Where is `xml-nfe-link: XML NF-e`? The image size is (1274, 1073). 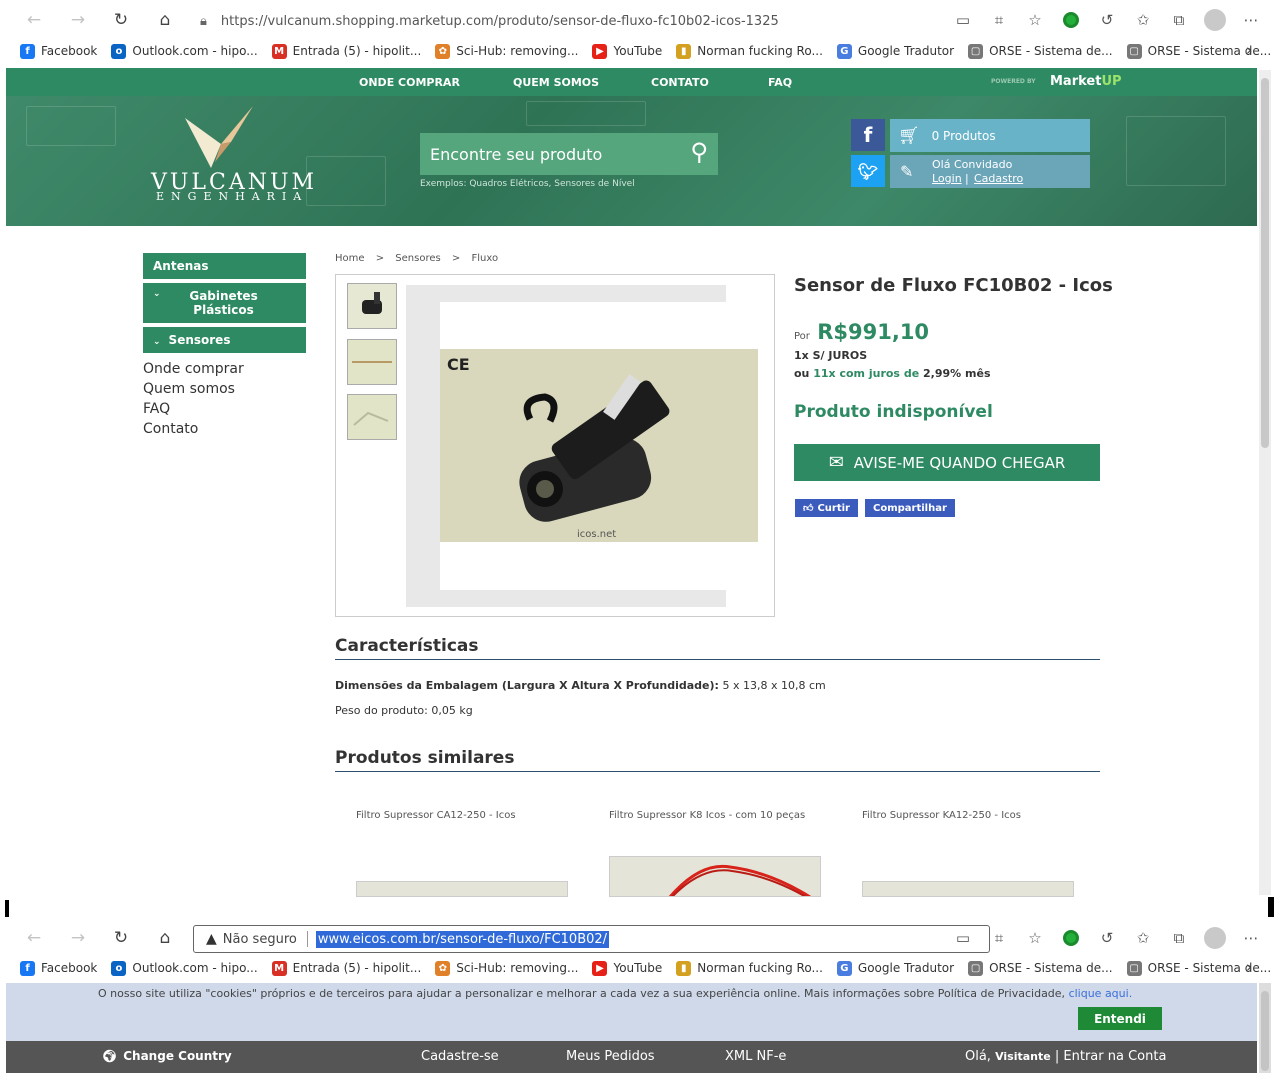 xml-nfe-link: XML NF-e is located at coordinates (755, 1056).